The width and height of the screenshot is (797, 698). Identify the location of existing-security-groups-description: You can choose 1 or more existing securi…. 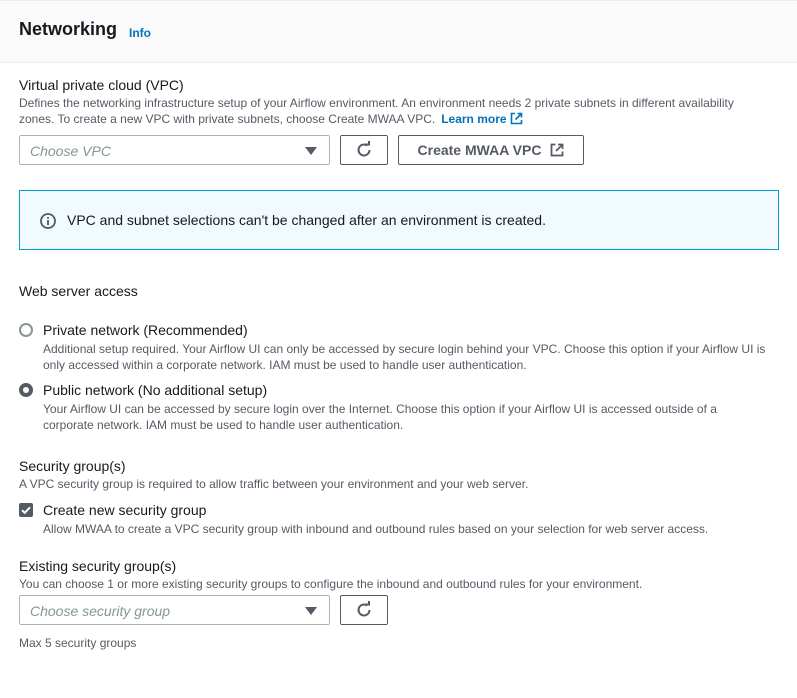
(331, 584).